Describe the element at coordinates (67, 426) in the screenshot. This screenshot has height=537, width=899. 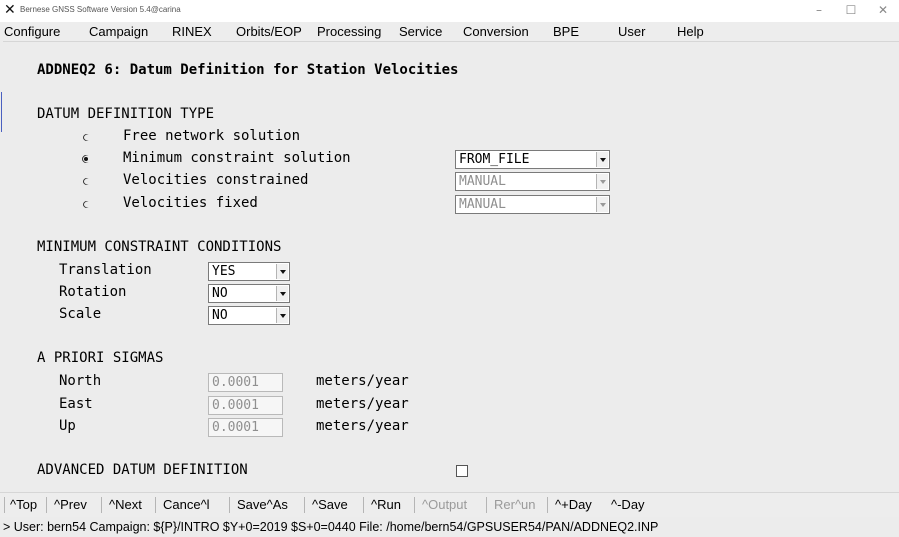
I see `up-label: Up` at that location.